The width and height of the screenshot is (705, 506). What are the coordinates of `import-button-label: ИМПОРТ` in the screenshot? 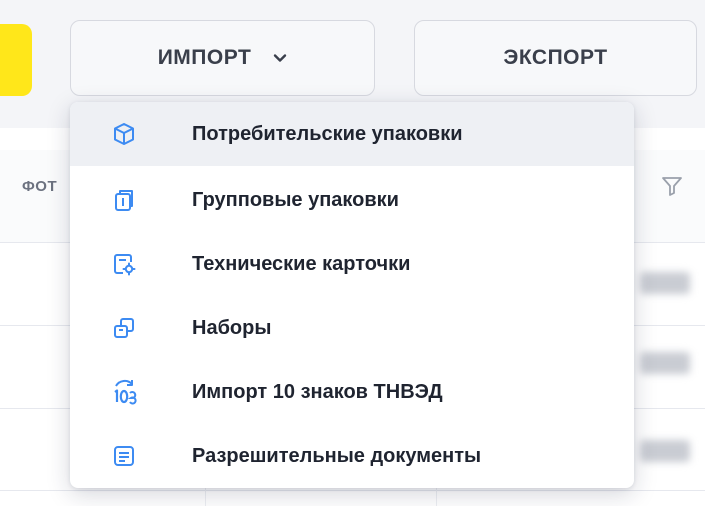 It's located at (204, 57).